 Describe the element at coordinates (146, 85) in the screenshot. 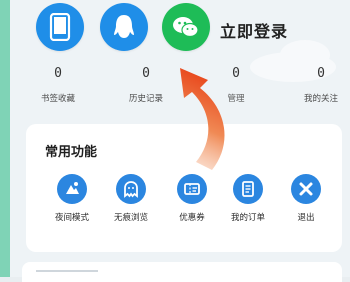

I see `stat-history: 0 历史记录` at that location.